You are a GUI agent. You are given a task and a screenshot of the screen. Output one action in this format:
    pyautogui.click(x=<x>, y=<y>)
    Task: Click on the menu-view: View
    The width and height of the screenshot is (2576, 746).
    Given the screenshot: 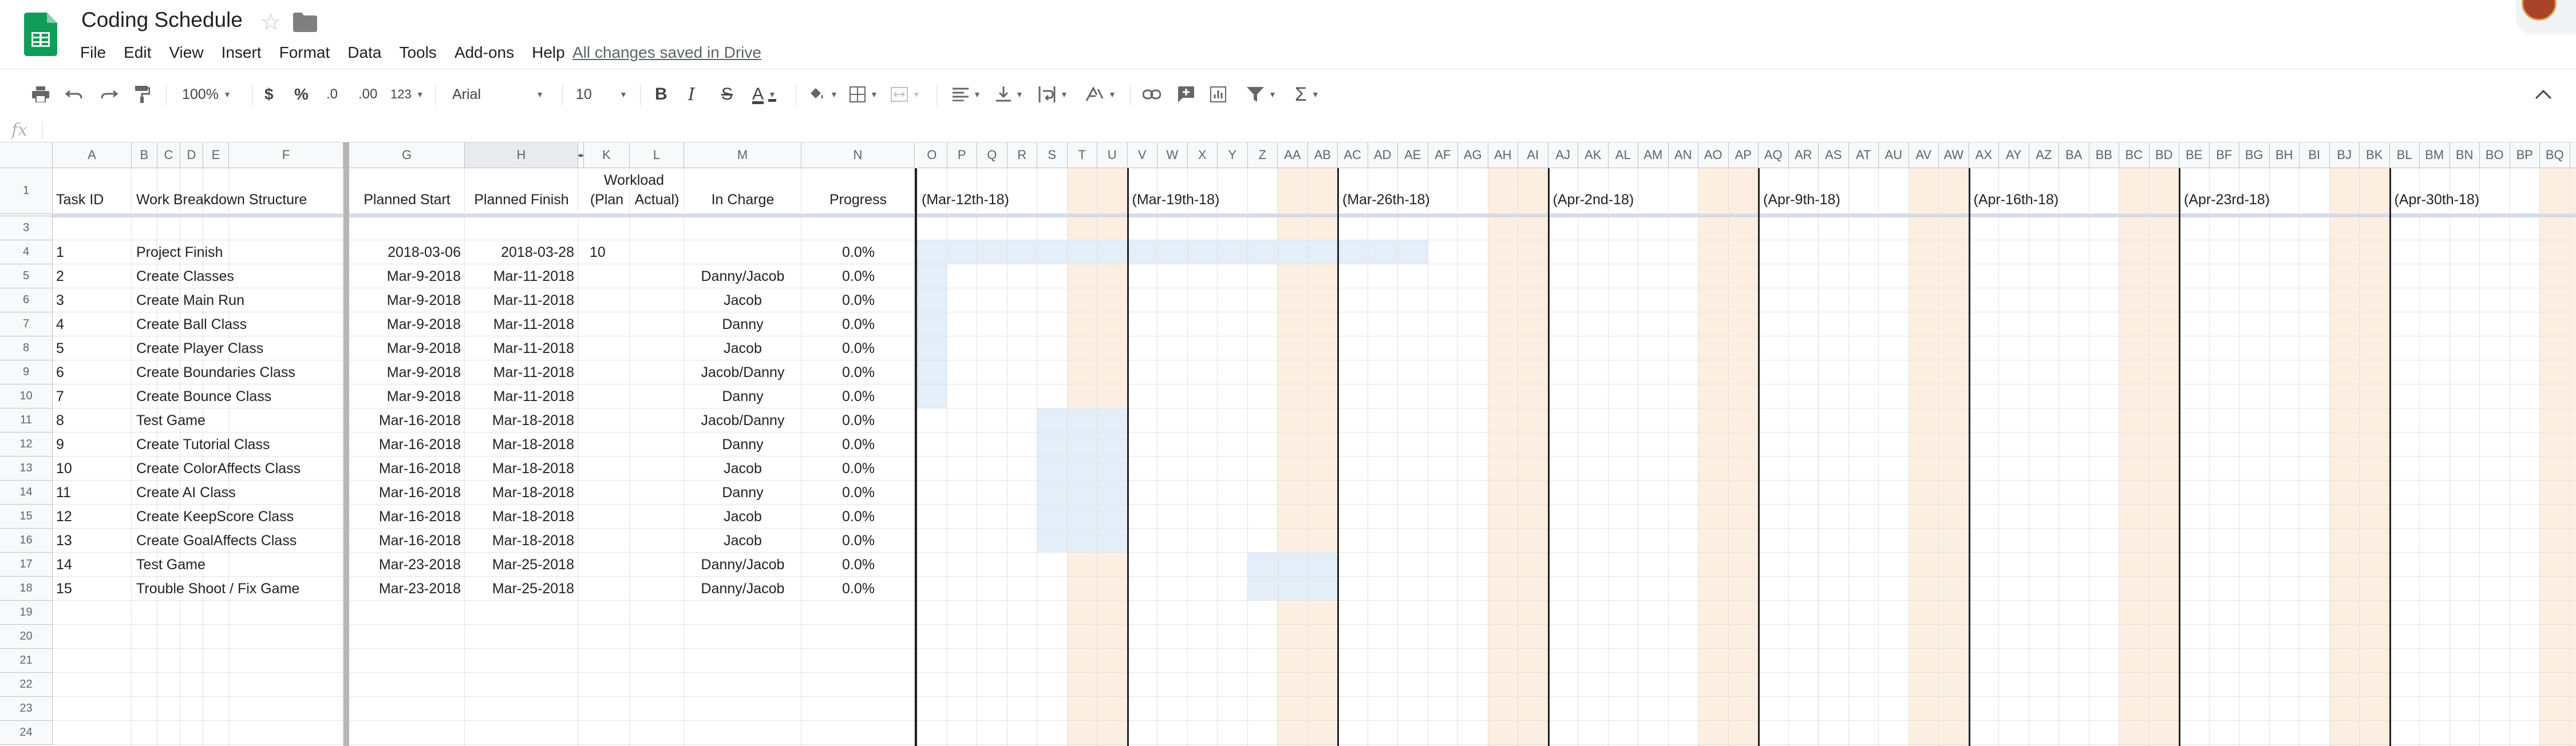 What is the action you would take?
    pyautogui.click(x=186, y=52)
    